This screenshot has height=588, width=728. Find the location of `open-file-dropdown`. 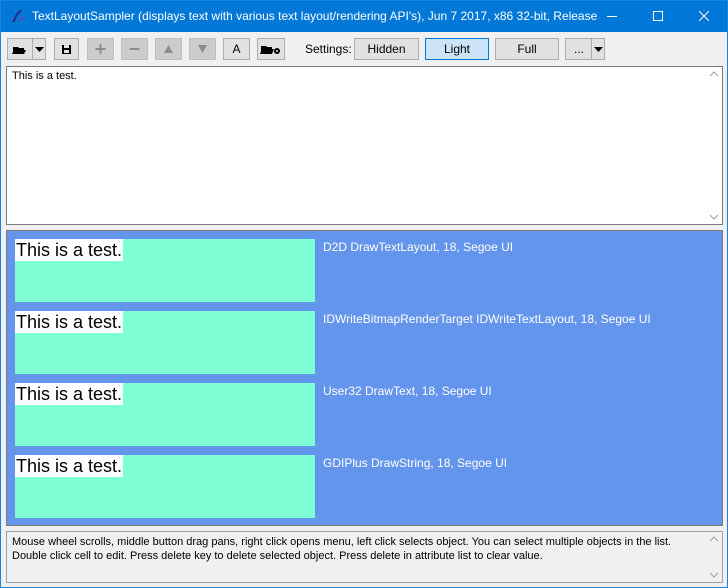

open-file-dropdown is located at coordinates (39, 49).